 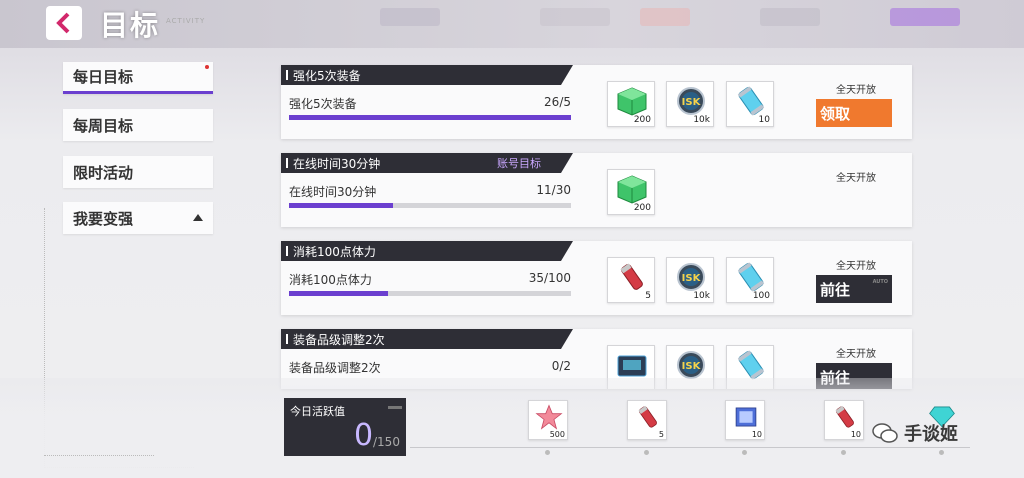 I want to click on task-label: 强化5次装备, so click(x=323, y=104).